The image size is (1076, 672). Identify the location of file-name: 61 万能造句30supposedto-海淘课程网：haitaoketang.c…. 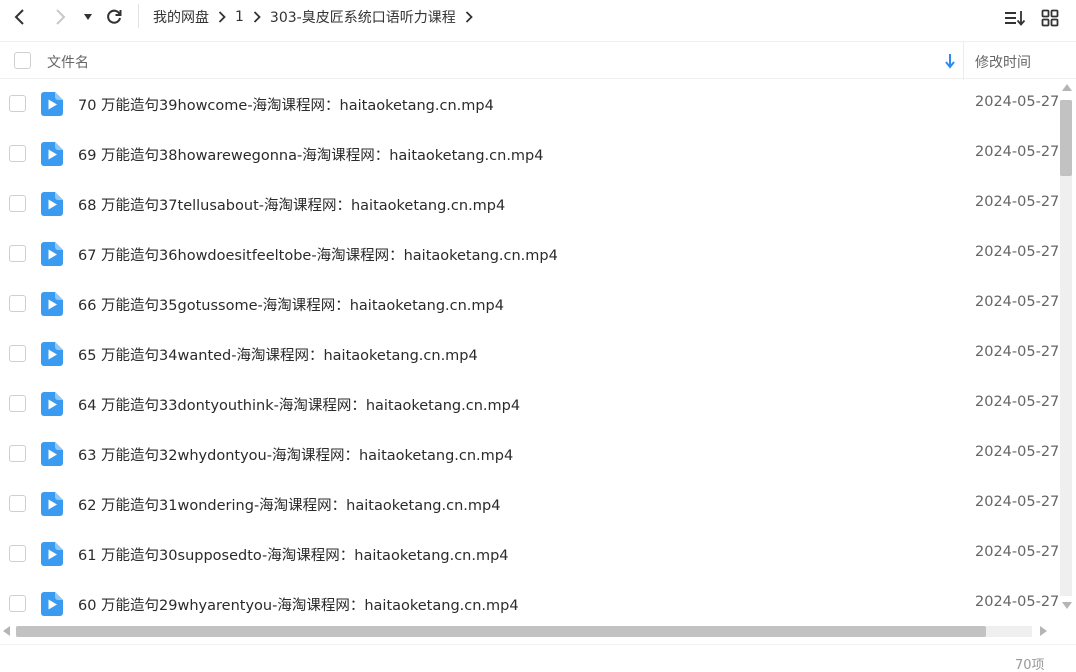
(293, 556).